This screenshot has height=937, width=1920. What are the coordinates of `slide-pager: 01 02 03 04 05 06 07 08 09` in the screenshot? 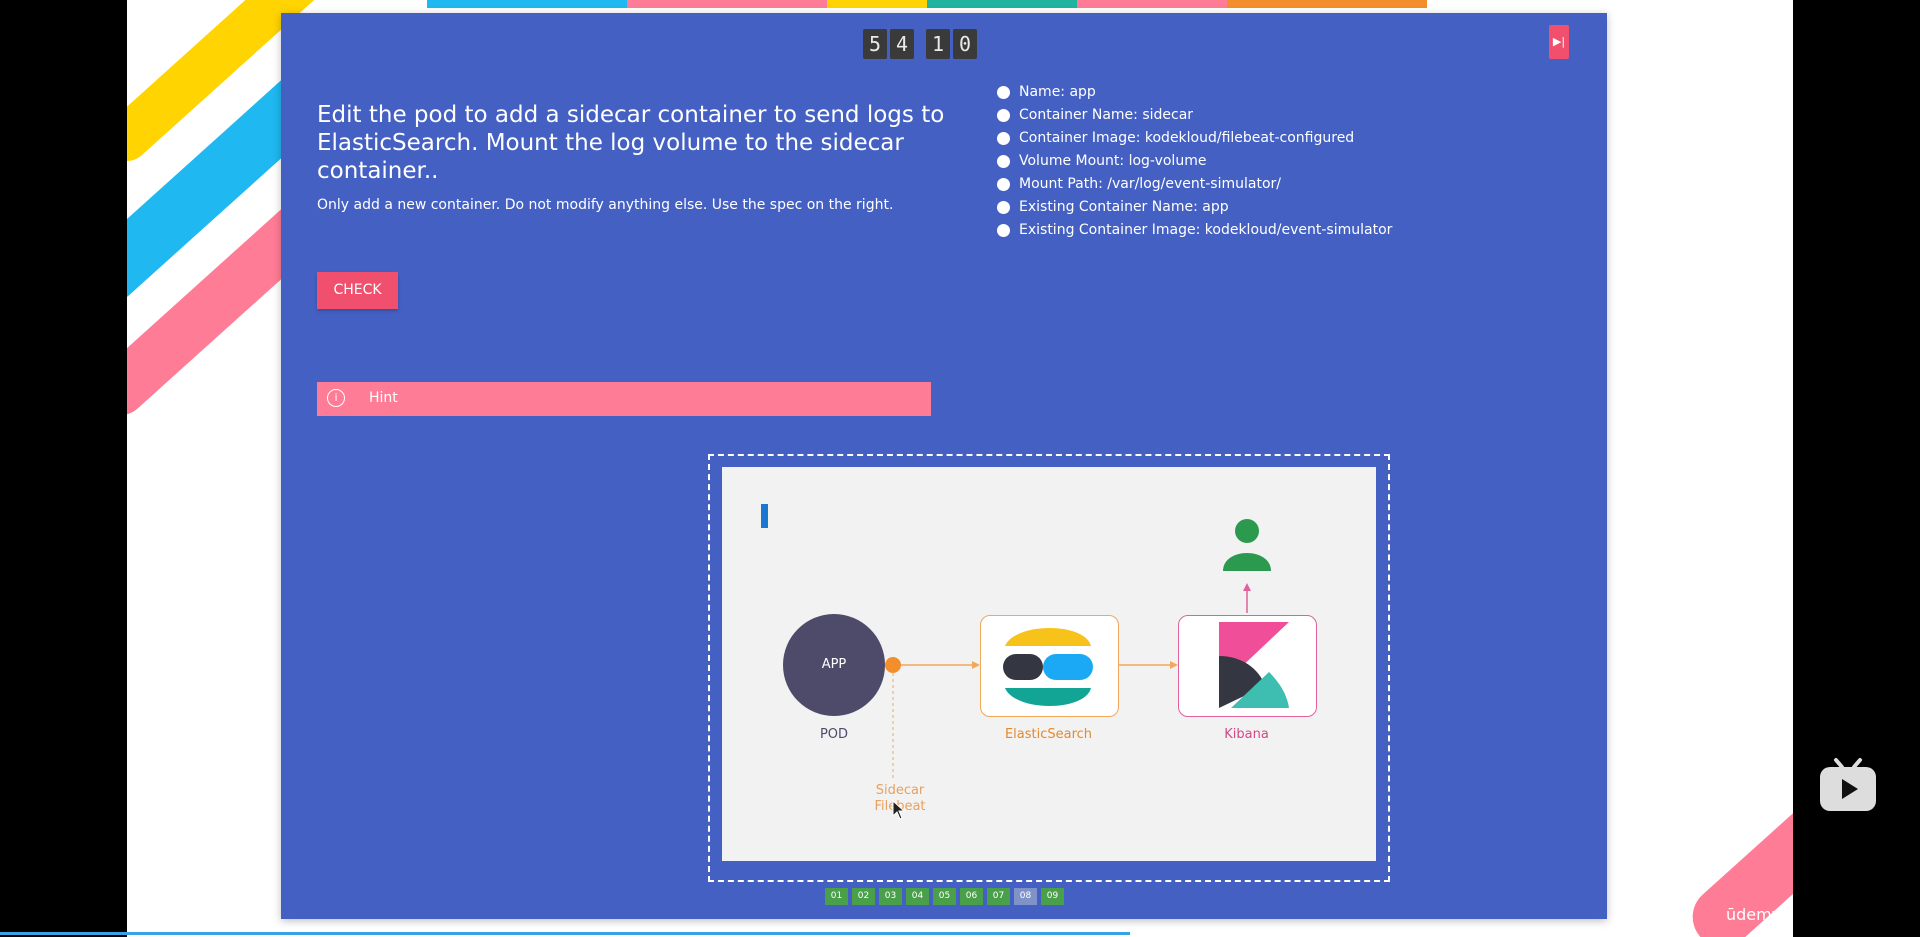 It's located at (944, 896).